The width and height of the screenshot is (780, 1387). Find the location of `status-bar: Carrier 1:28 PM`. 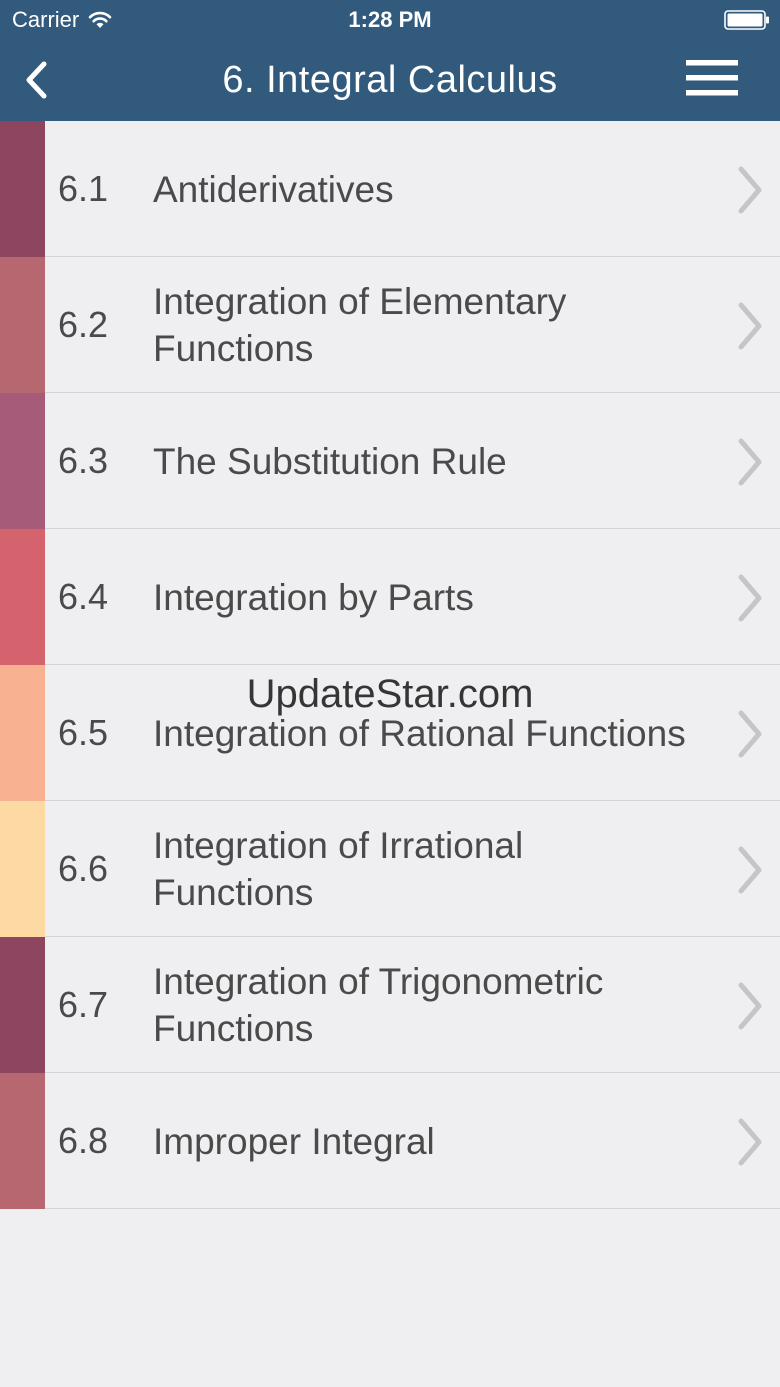

status-bar: Carrier 1:28 PM is located at coordinates (390, 20).